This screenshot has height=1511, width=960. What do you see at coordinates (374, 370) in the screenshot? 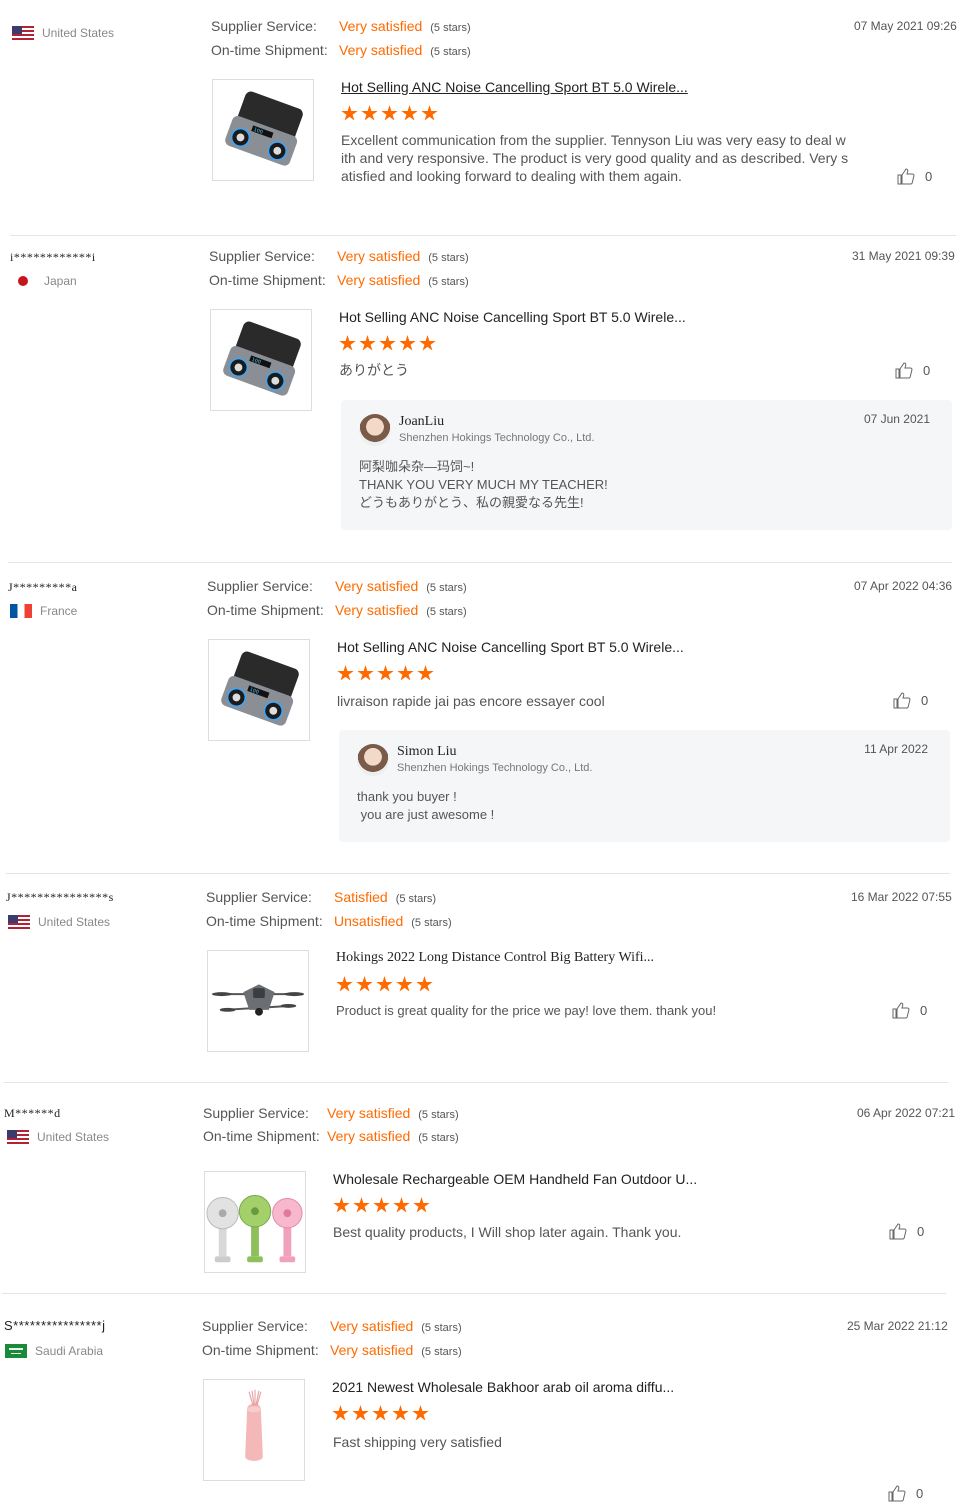
I see `review-comment: ありがとう` at bounding box center [374, 370].